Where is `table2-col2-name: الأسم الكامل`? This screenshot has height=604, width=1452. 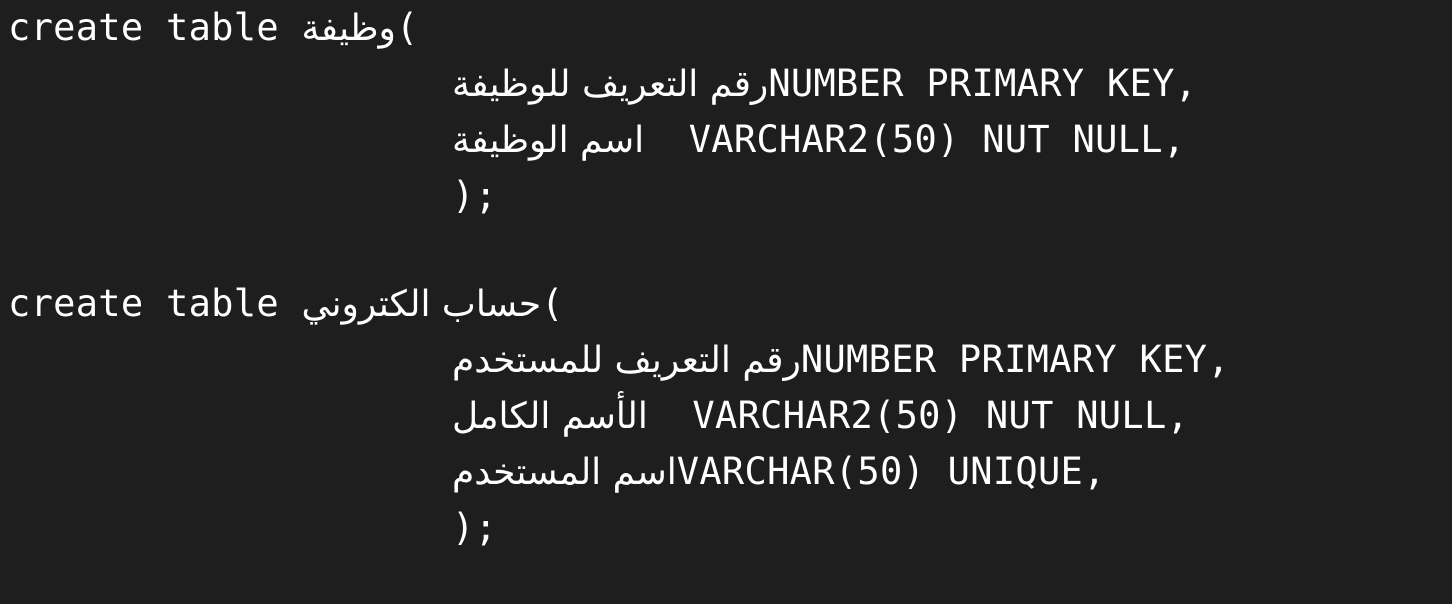
table2-col2-name: الأسم الكامل is located at coordinates (550, 416).